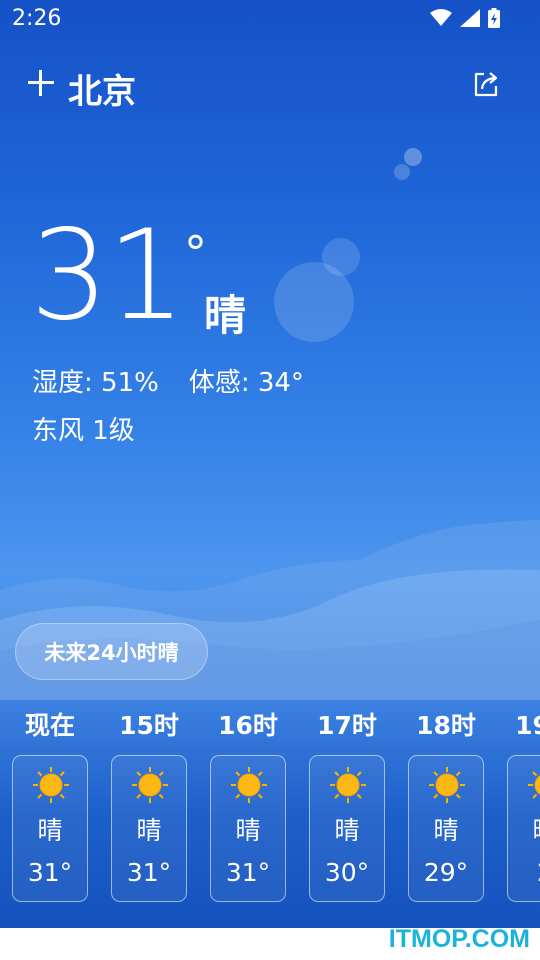  Describe the element at coordinates (95, 383) in the screenshot. I see `humidity: 湿度: 51%` at that location.